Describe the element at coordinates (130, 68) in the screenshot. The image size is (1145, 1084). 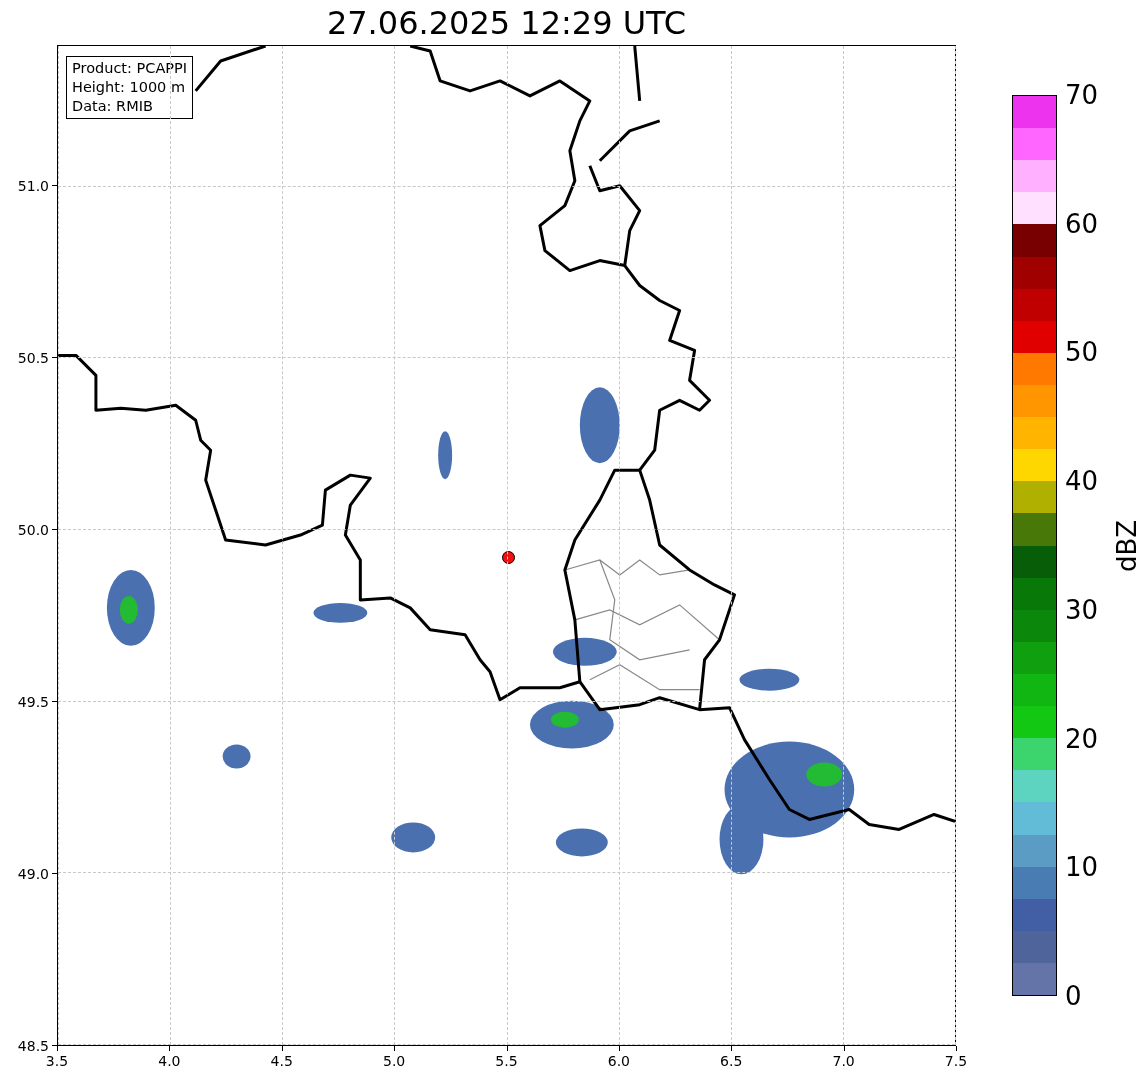
I see `info-text: Product: PCAPPI` at that location.